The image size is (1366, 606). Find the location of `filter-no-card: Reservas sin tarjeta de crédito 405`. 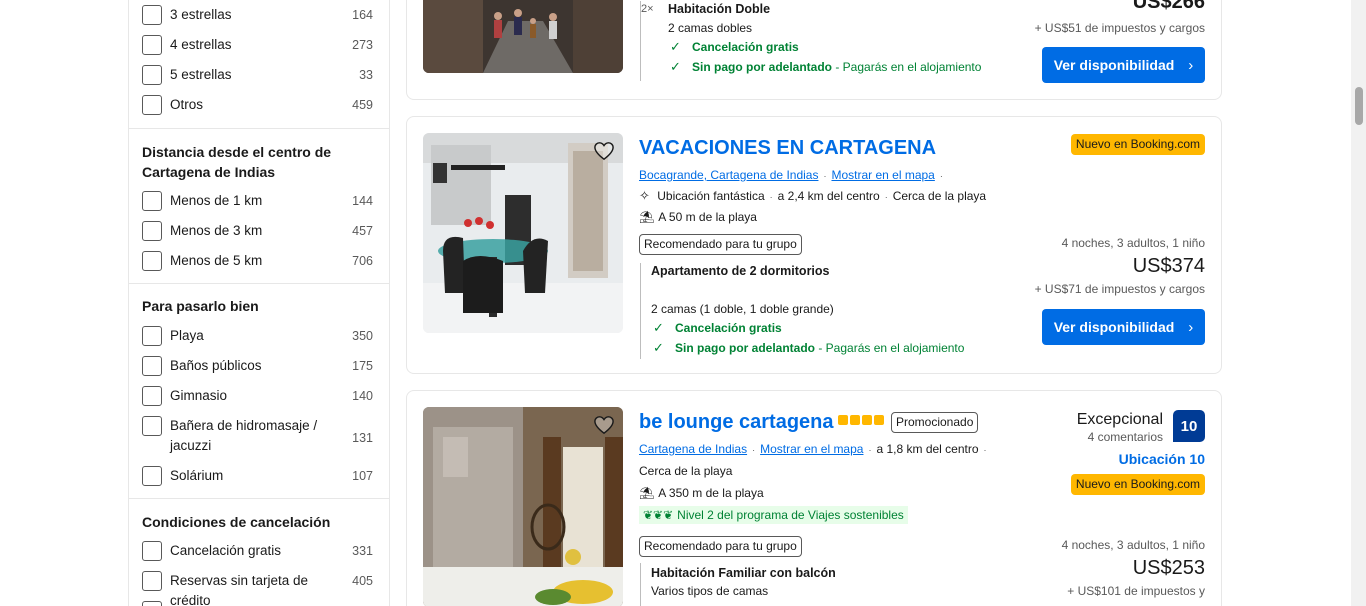

filter-no-card: Reservas sin tarjeta de crédito 405 is located at coordinates (259, 588).